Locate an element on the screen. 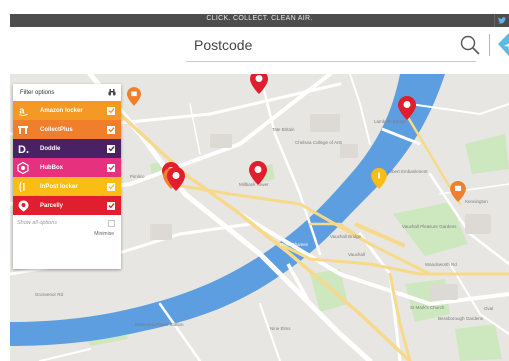 This screenshot has width=509, height=361. map-label: Pimlico is located at coordinates (137, 176).